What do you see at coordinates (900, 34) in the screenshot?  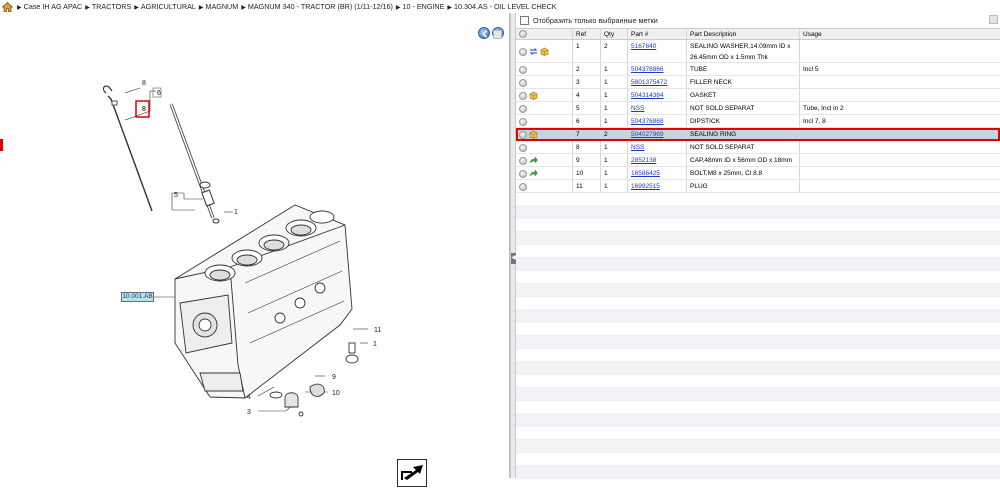 I see `header-usage: Usage` at bounding box center [900, 34].